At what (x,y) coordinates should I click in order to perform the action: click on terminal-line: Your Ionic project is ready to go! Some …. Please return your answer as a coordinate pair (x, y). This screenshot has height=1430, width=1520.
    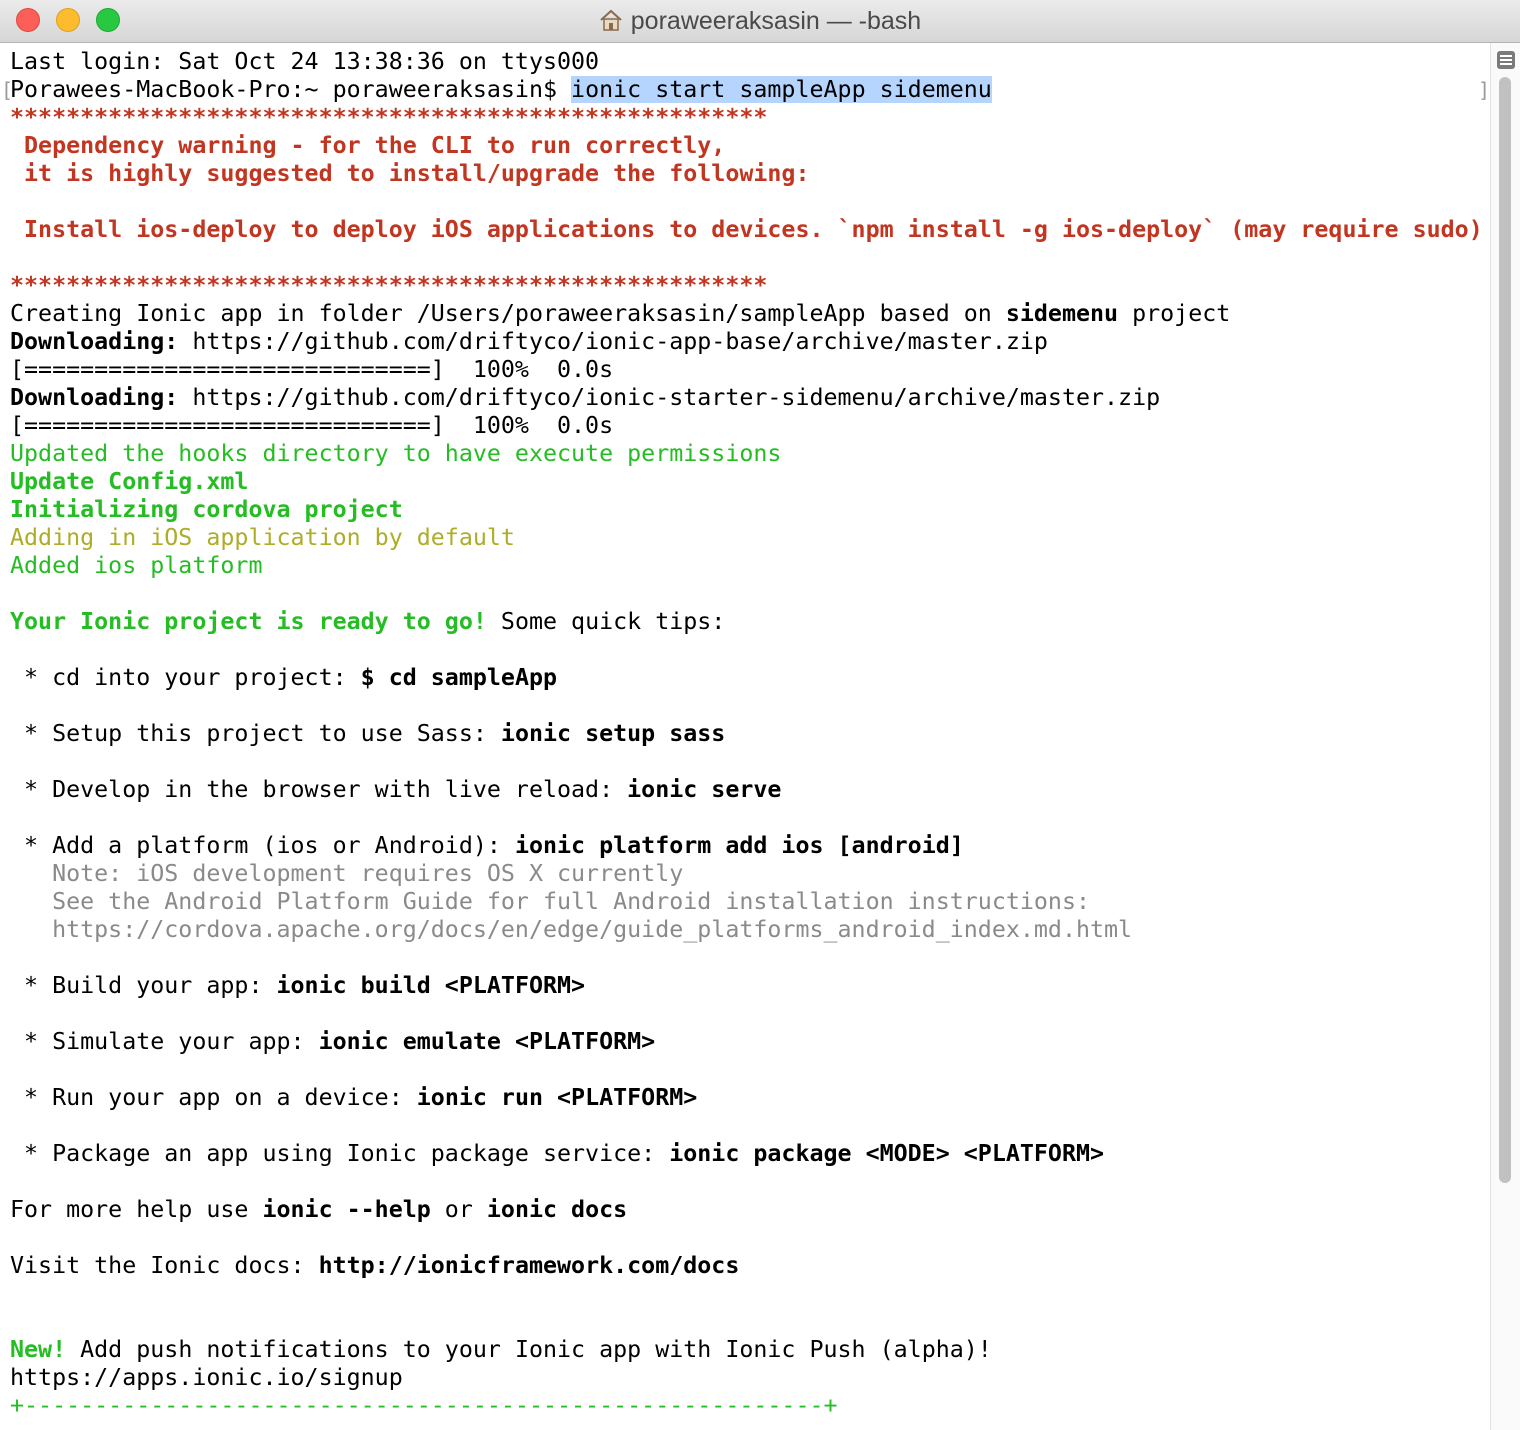
    Looking at the image, I should click on (367, 622).